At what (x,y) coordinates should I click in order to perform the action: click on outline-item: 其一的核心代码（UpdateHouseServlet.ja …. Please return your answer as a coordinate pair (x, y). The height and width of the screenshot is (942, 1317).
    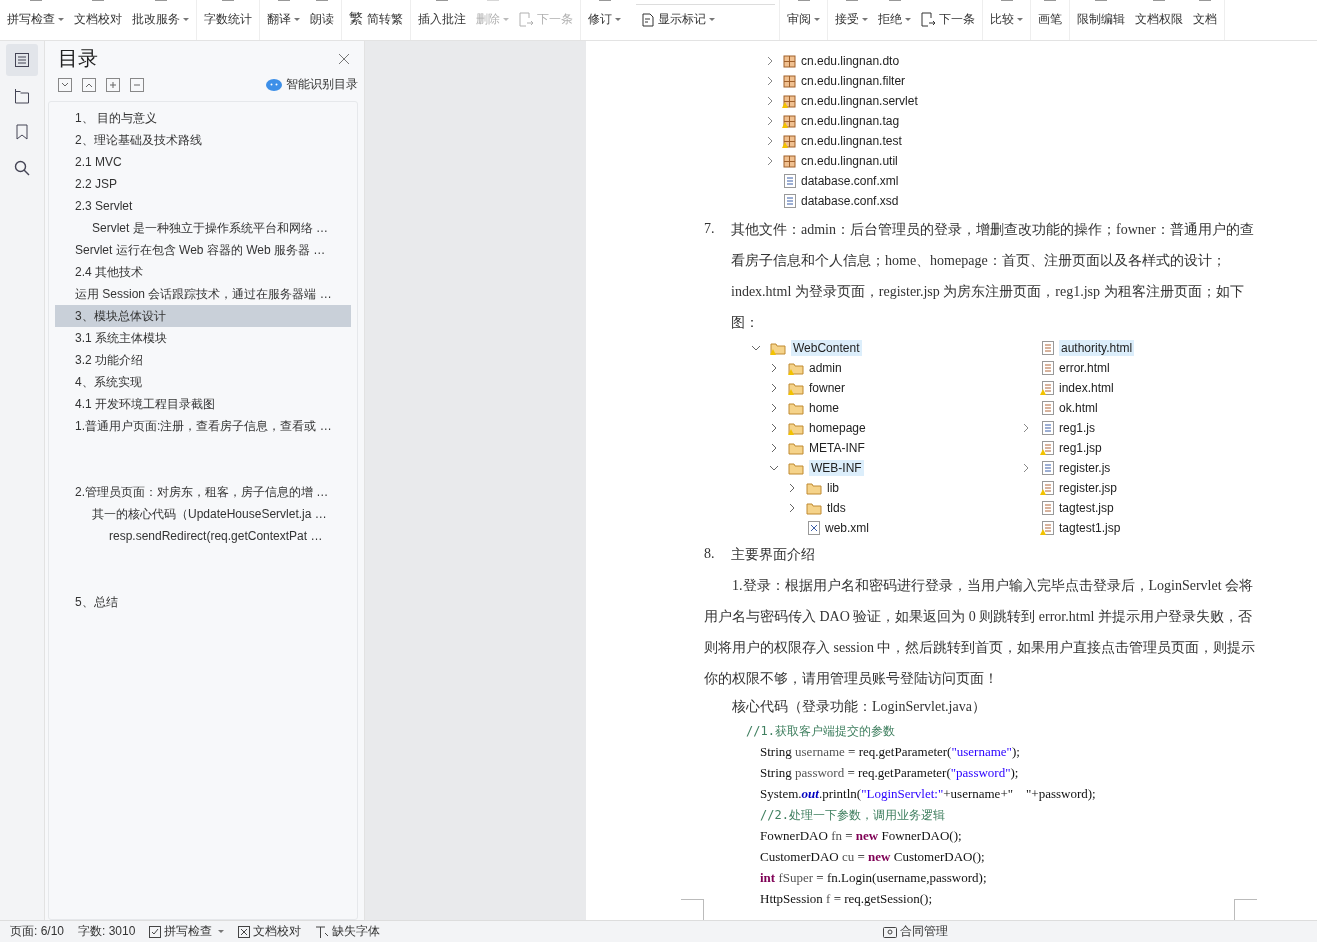
    Looking at the image, I should click on (203, 514).